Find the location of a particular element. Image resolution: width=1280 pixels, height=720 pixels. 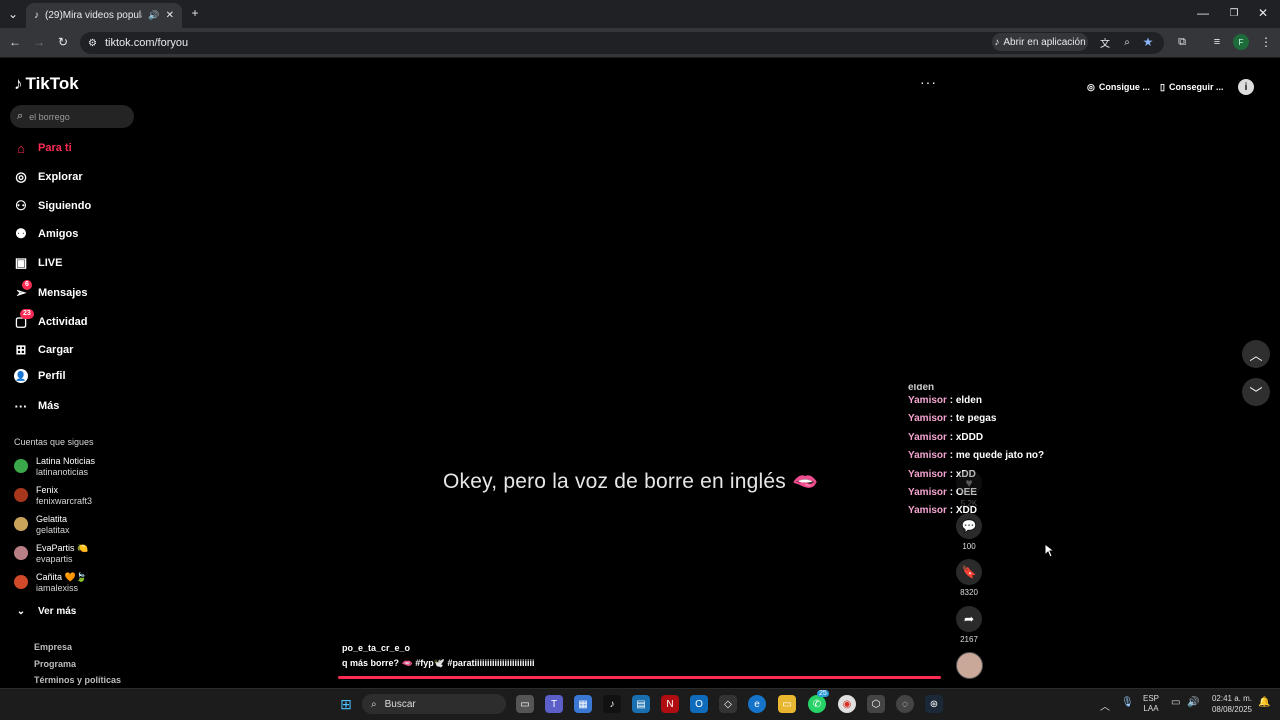

file-explorer-icon: ▭ is located at coordinates (787, 704).